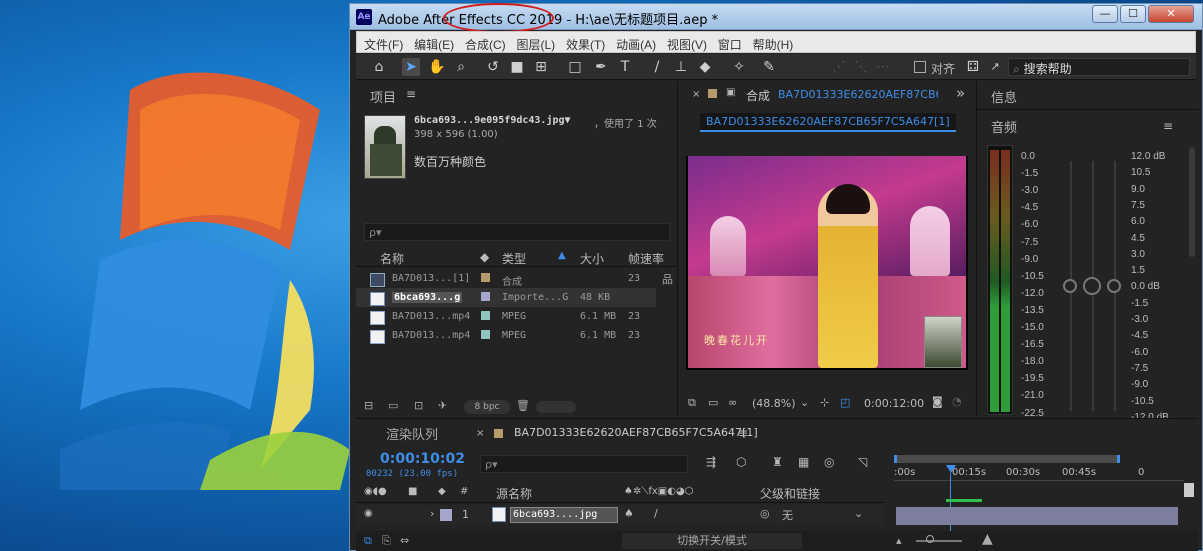  I want to click on comp-tab-name: BA7D01333E62620AEF87CB65F, so click(858, 94).